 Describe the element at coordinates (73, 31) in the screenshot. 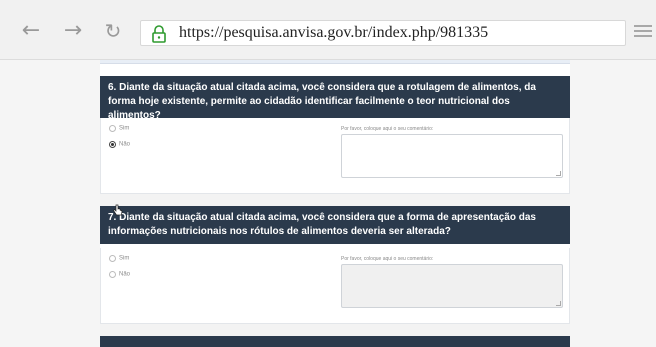

I see `arrow-right-icon: →` at that location.